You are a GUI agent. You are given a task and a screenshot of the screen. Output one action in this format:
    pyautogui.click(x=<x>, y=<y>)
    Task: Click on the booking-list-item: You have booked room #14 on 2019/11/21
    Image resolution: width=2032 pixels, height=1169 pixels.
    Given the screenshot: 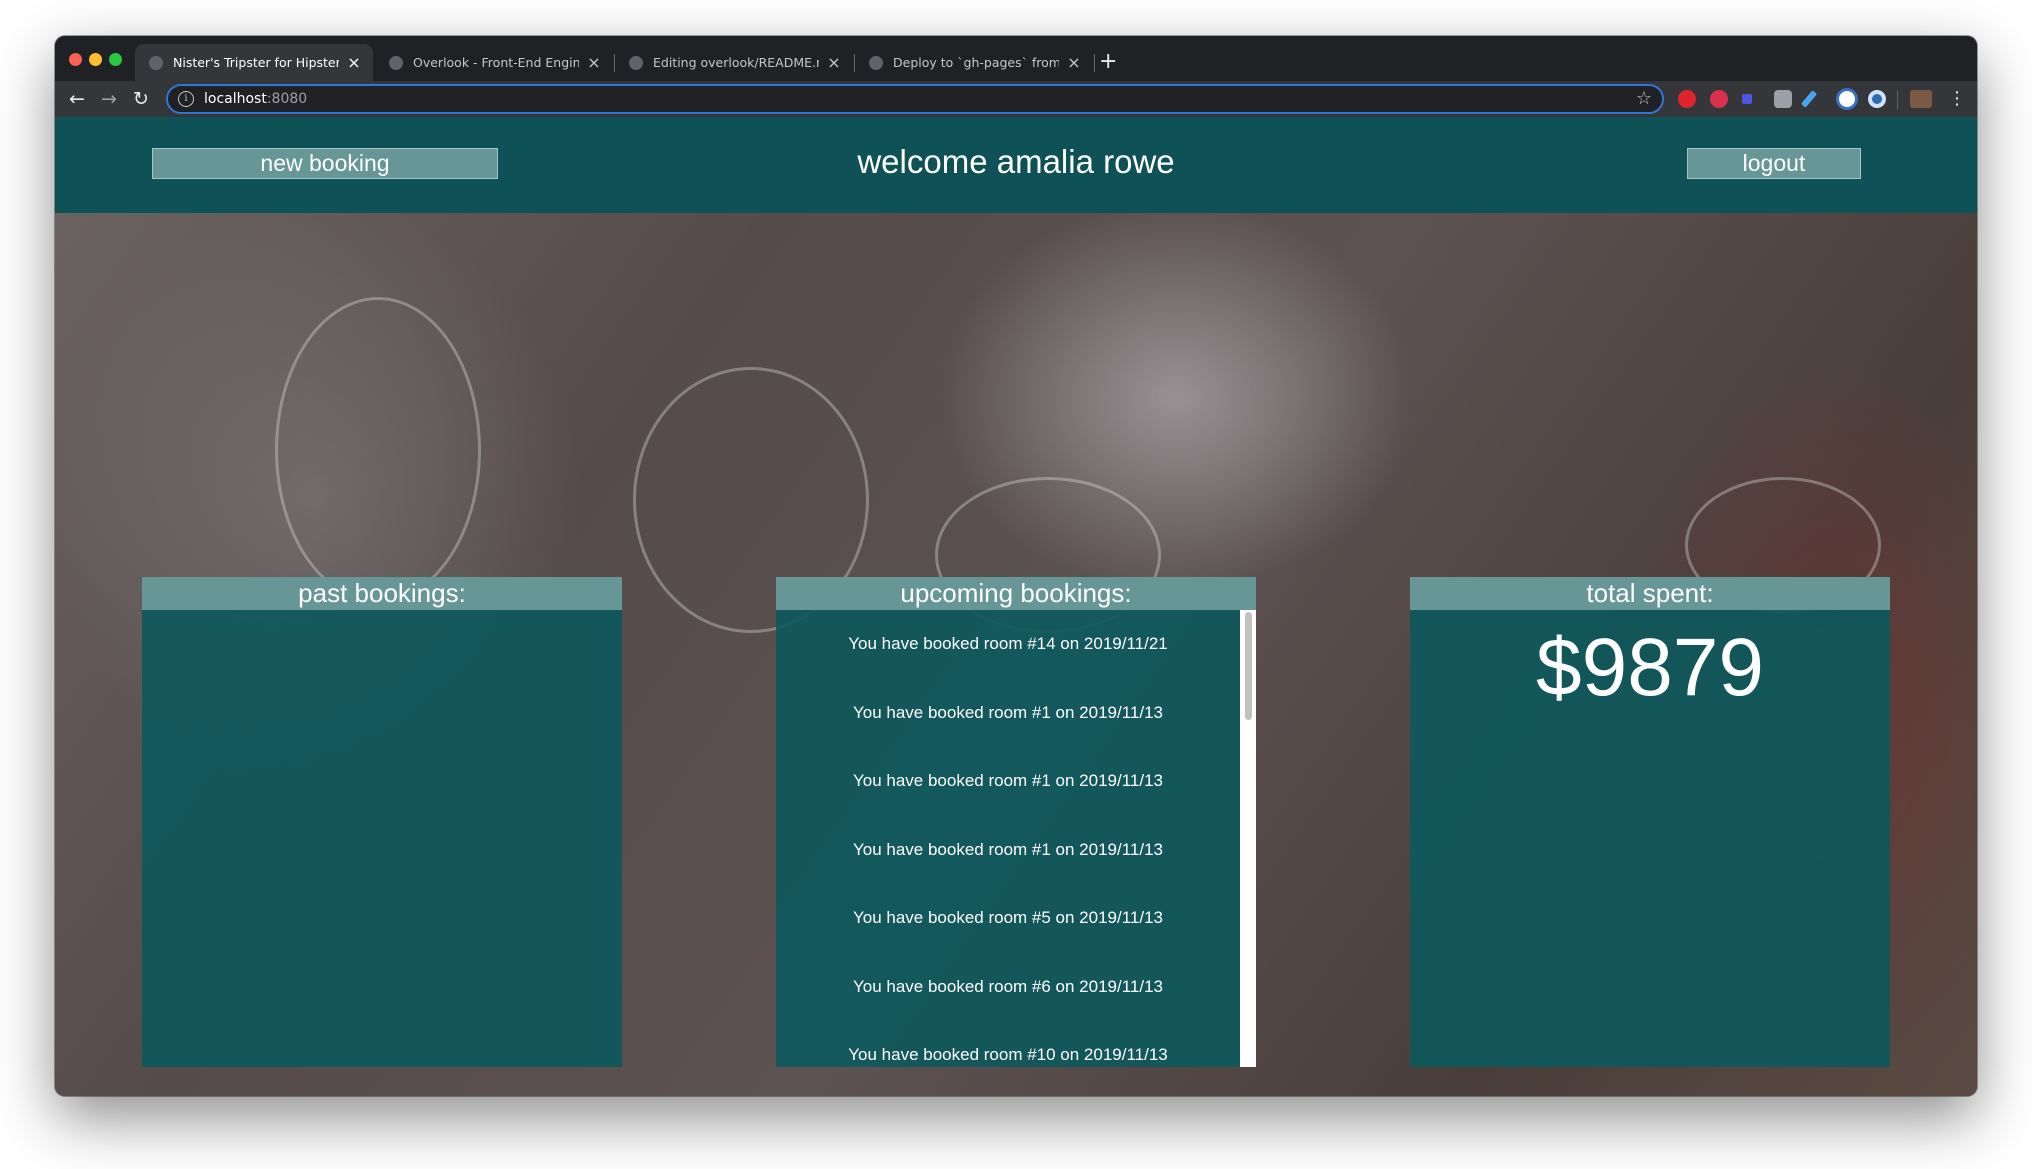 What is the action you would take?
    pyautogui.click(x=1008, y=643)
    